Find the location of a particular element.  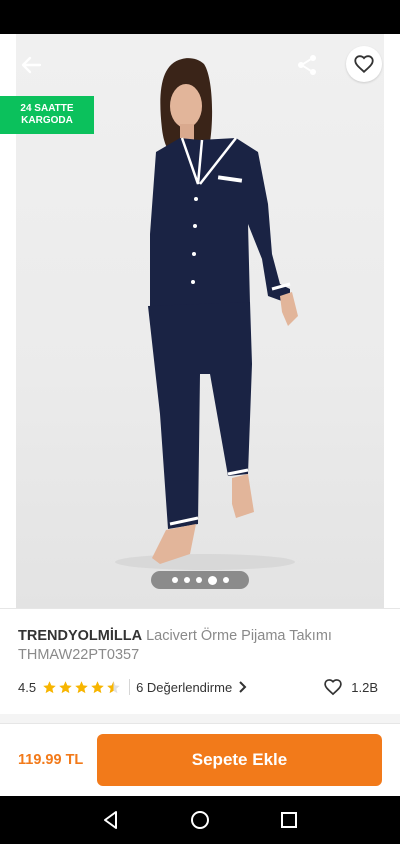

rating-stars is located at coordinates (81, 687).